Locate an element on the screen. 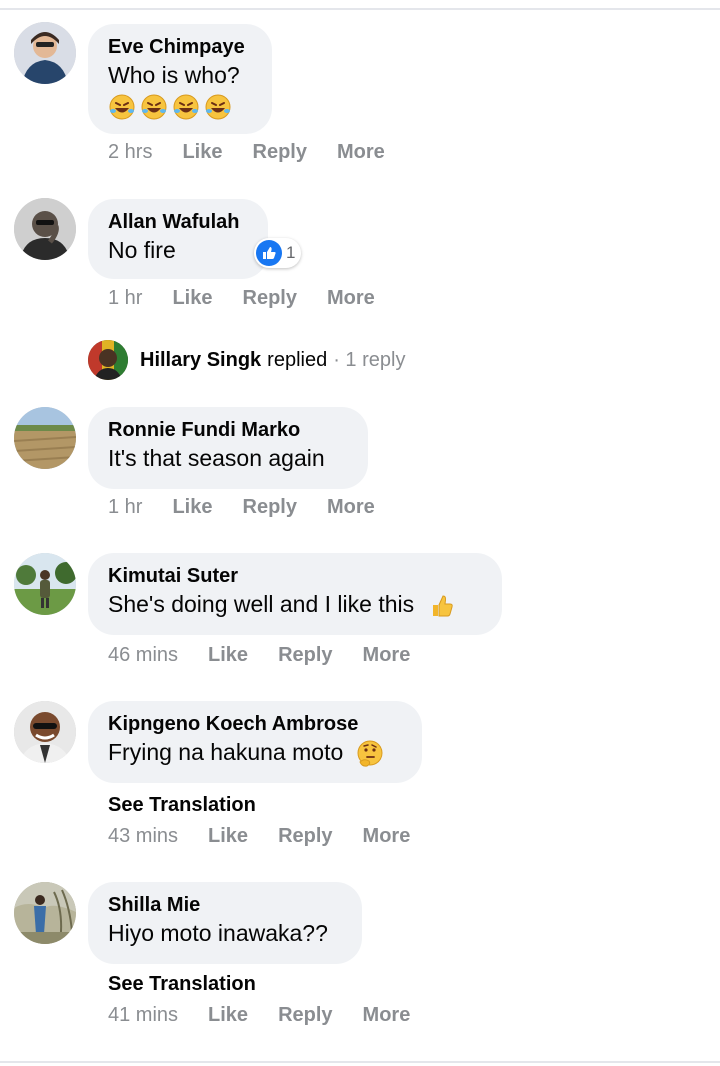  reaction-summary: 1 is located at coordinates (278, 253).